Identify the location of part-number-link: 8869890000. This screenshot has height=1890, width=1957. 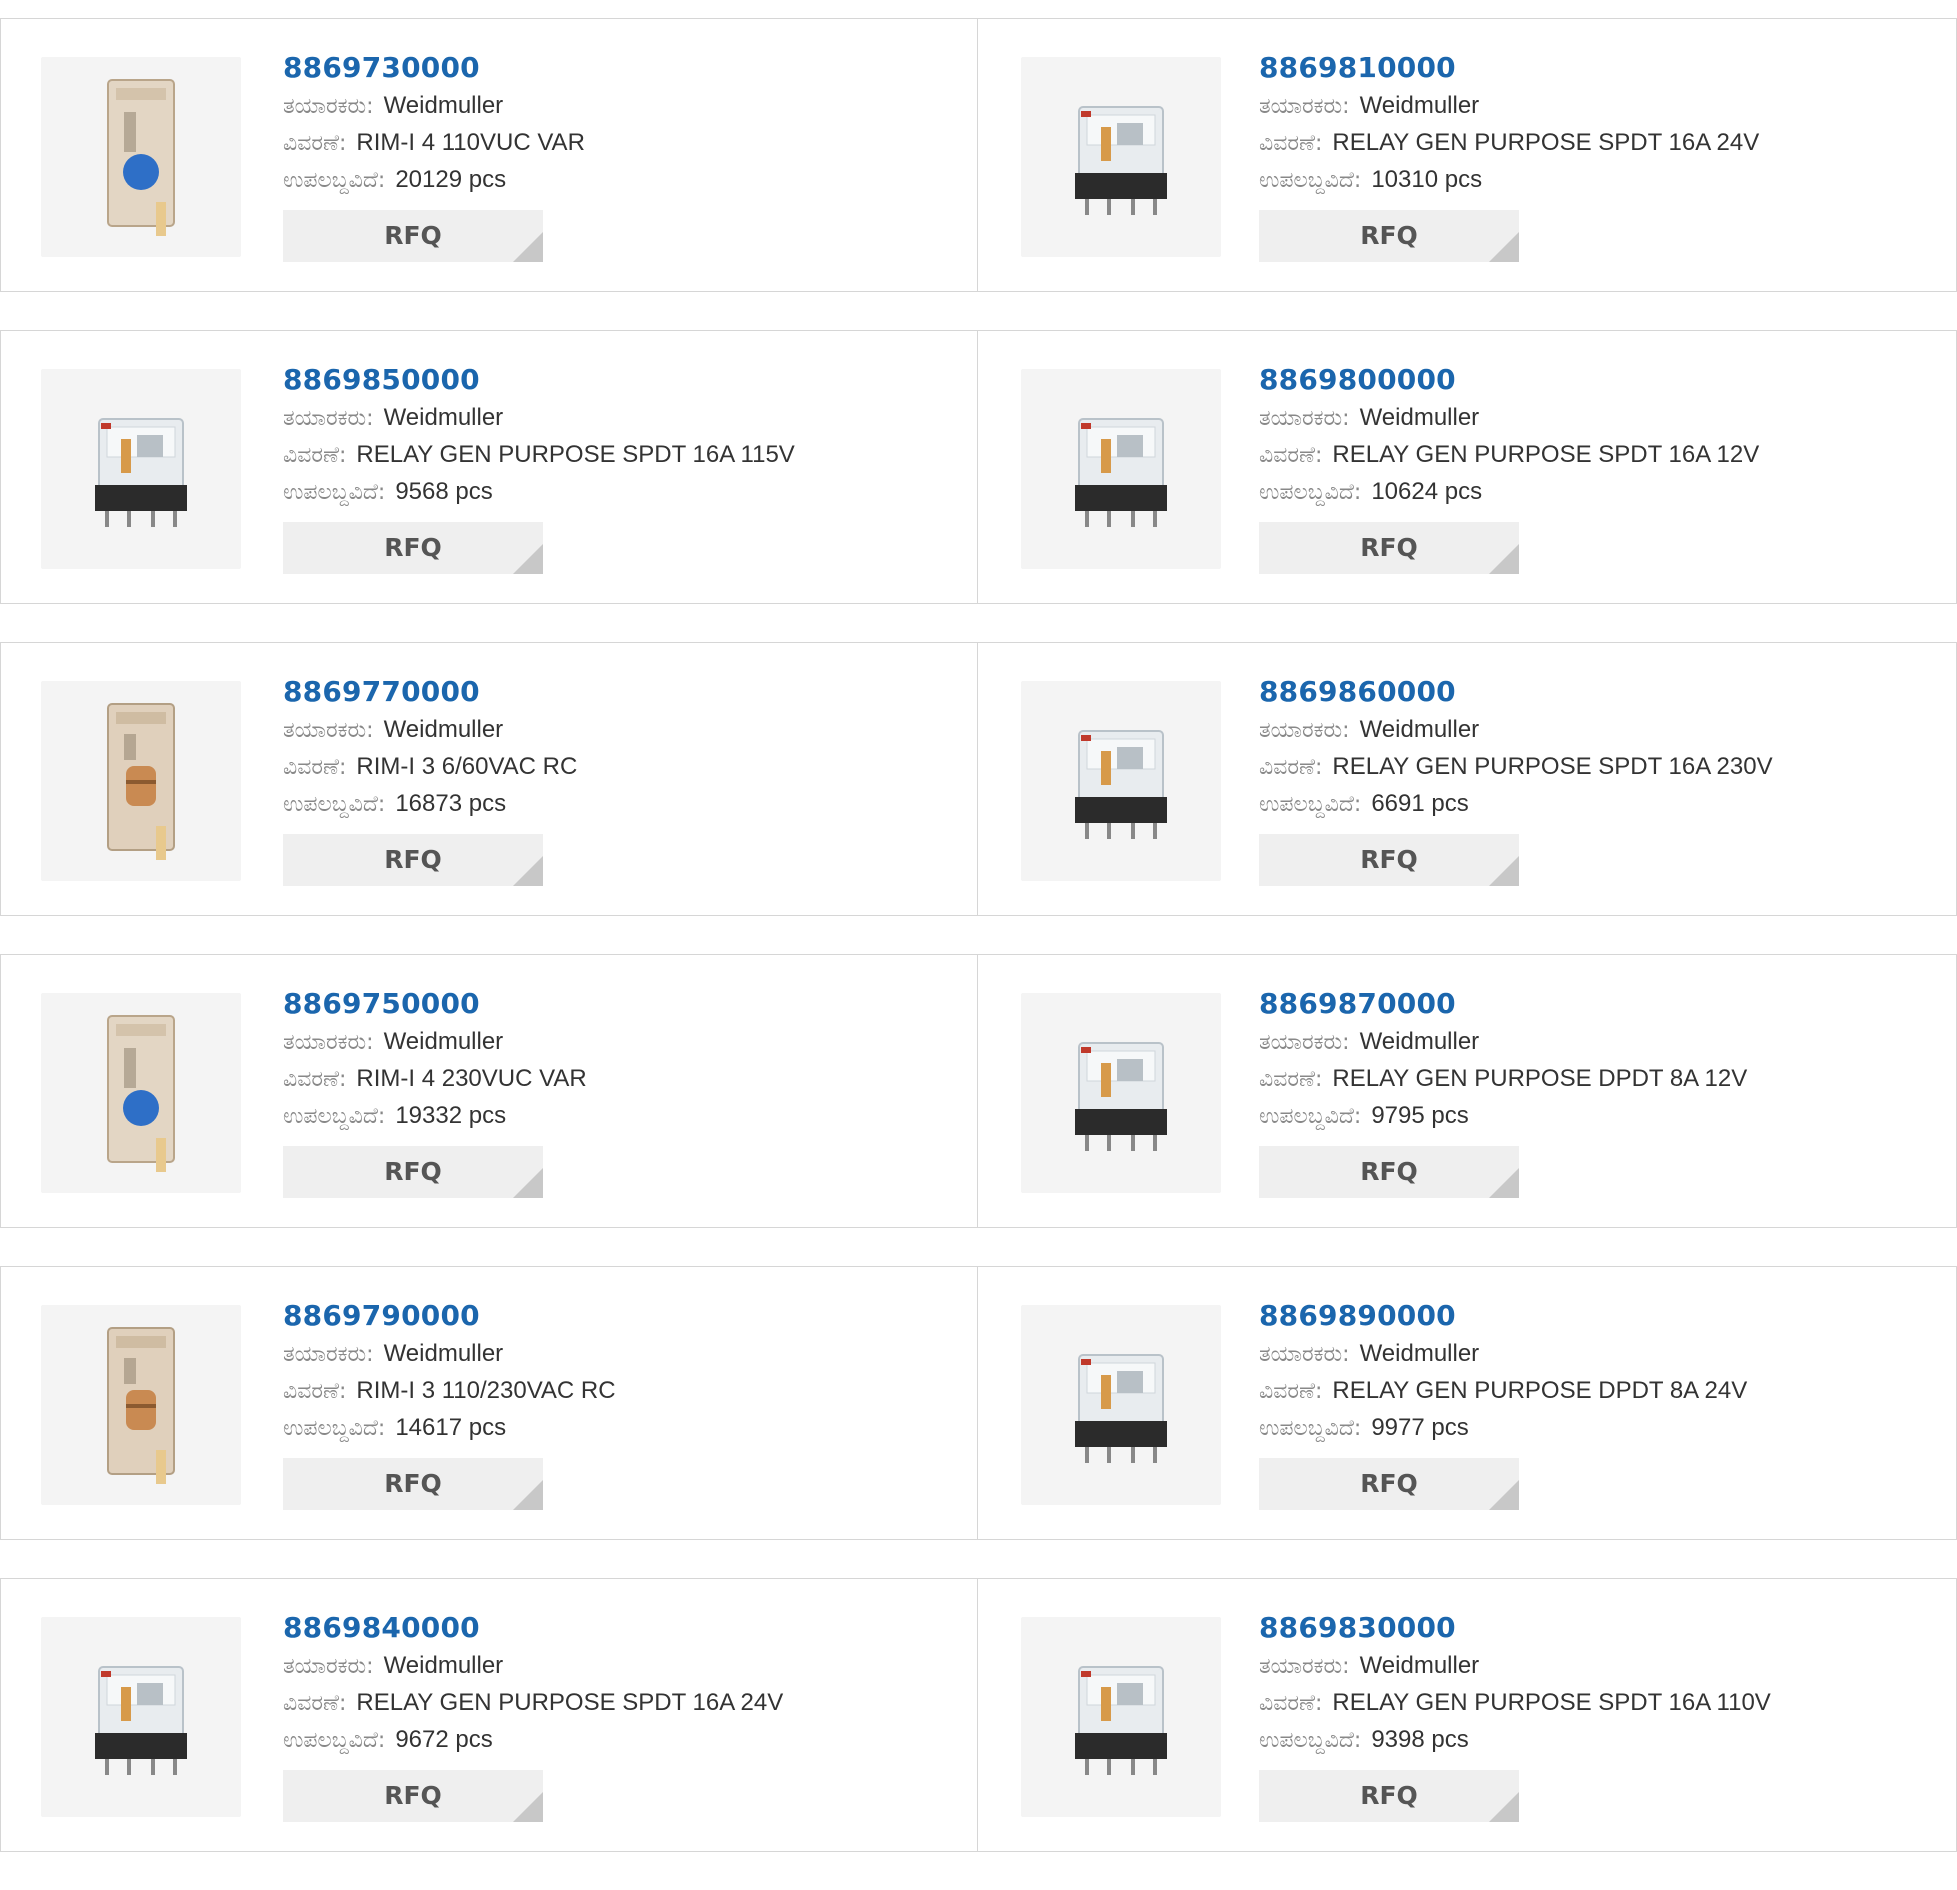
(1357, 1316).